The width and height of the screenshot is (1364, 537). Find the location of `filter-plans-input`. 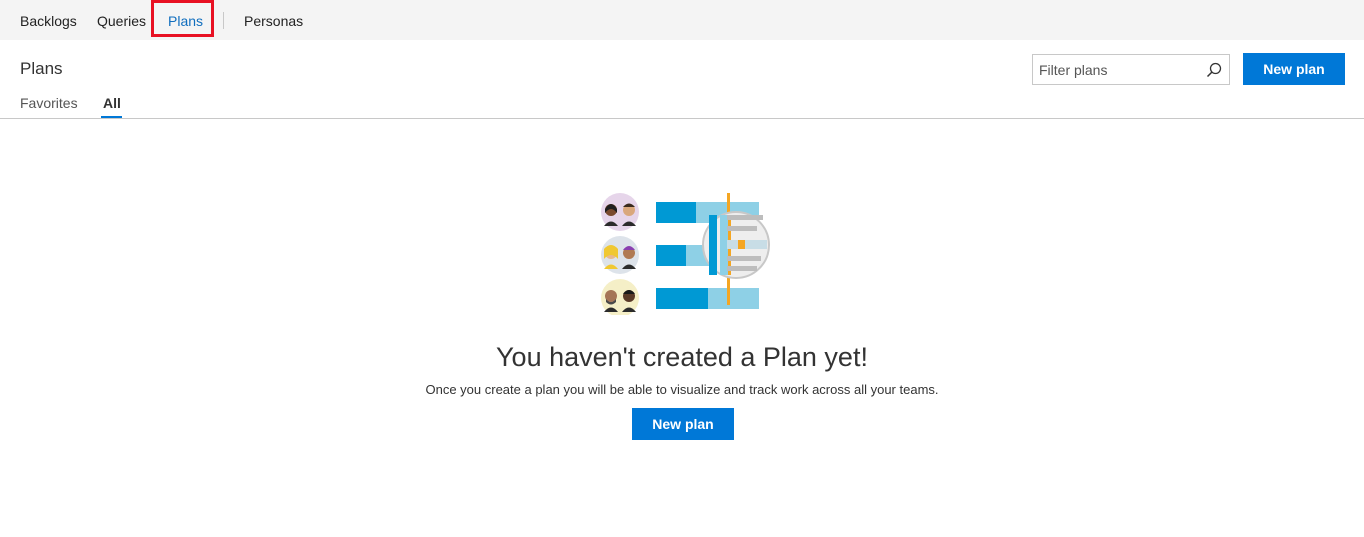

filter-plans-input is located at coordinates (1119, 69).